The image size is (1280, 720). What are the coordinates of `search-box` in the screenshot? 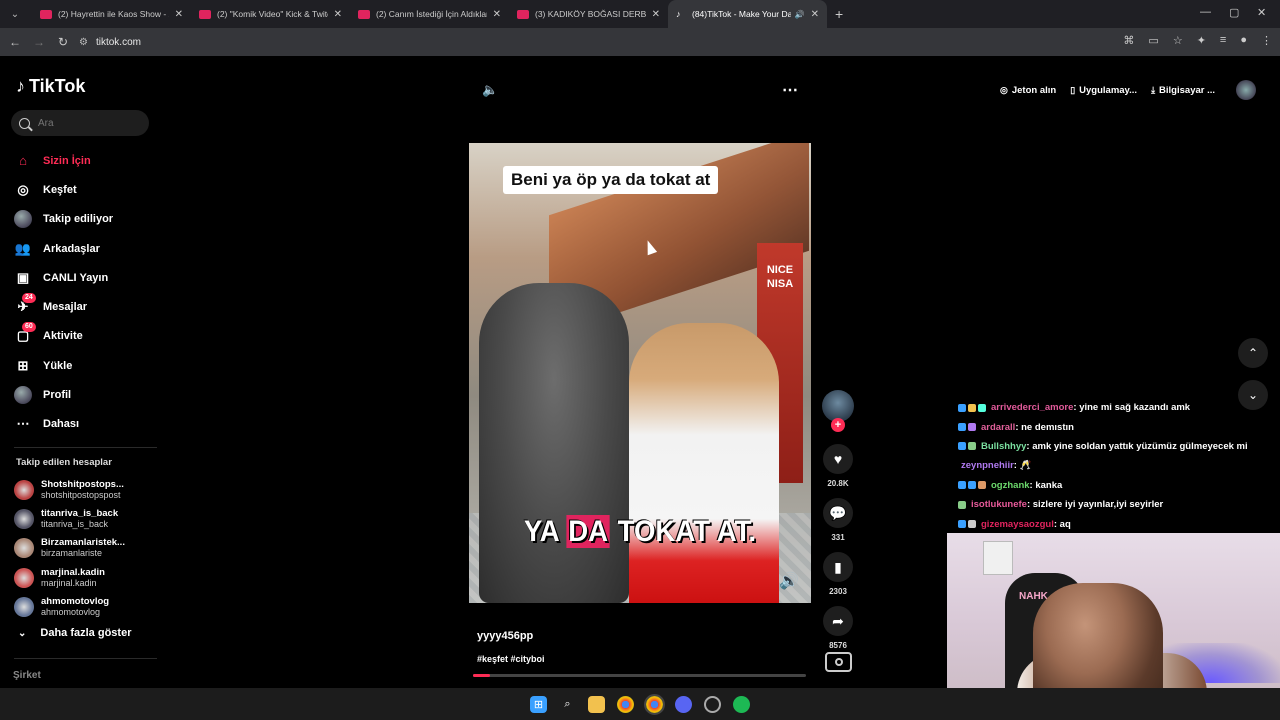 It's located at (80, 123).